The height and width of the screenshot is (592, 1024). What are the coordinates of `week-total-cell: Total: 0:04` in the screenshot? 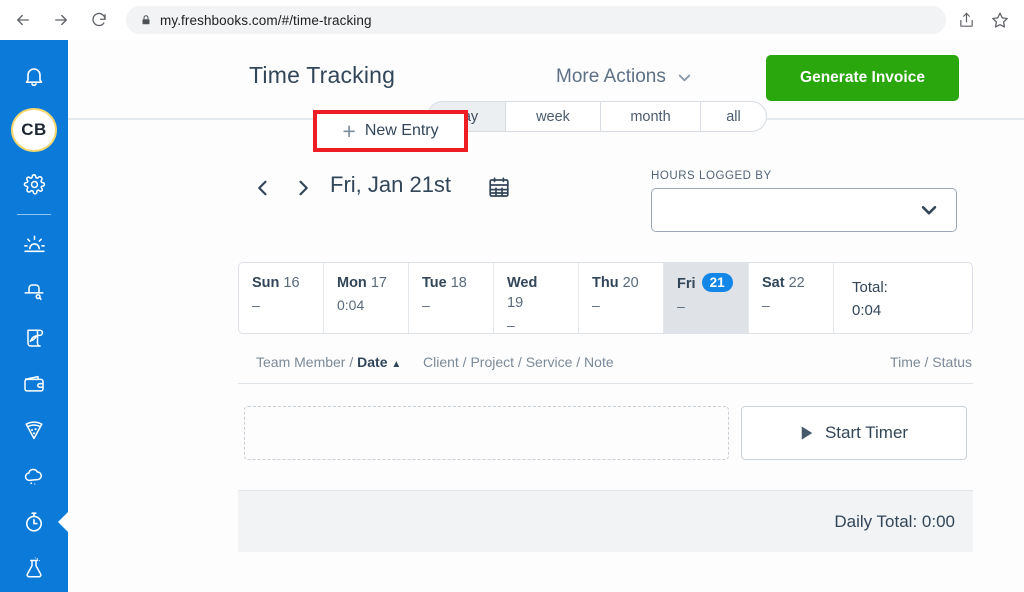 It's located at (903, 298).